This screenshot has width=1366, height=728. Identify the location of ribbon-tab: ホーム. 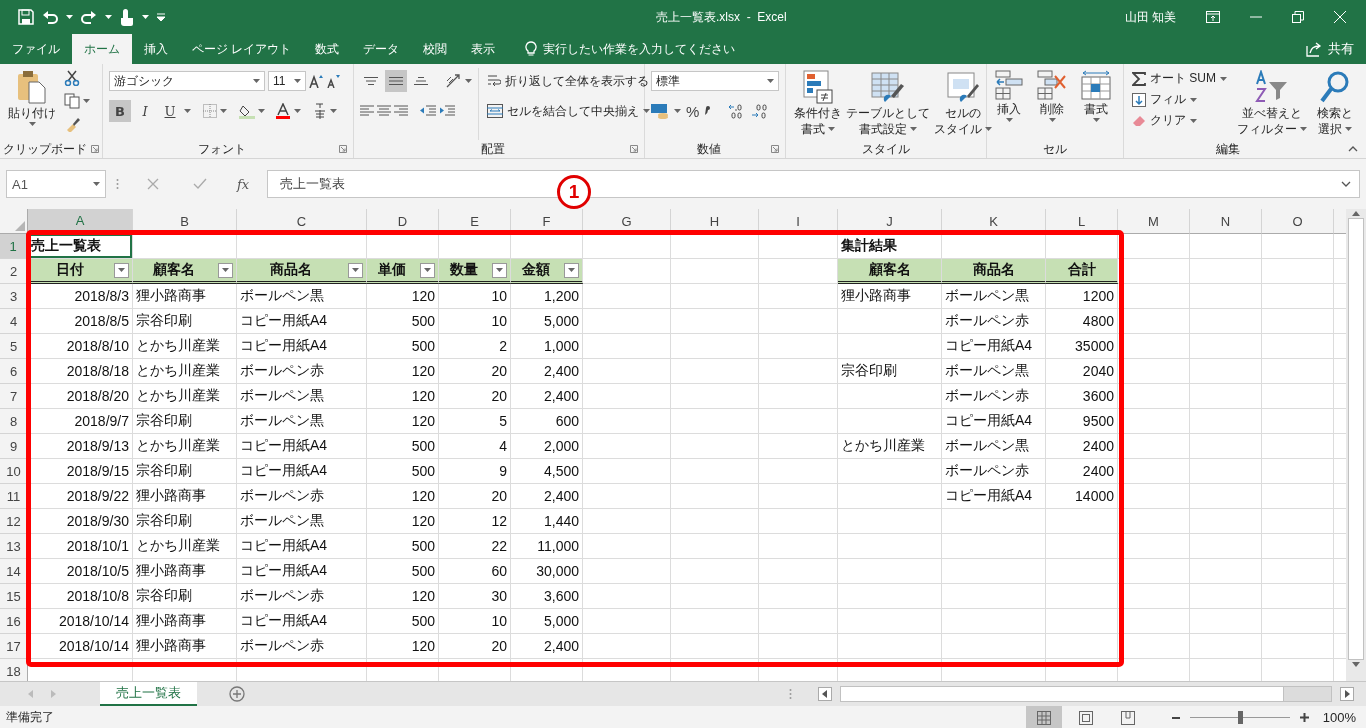
(102, 49).